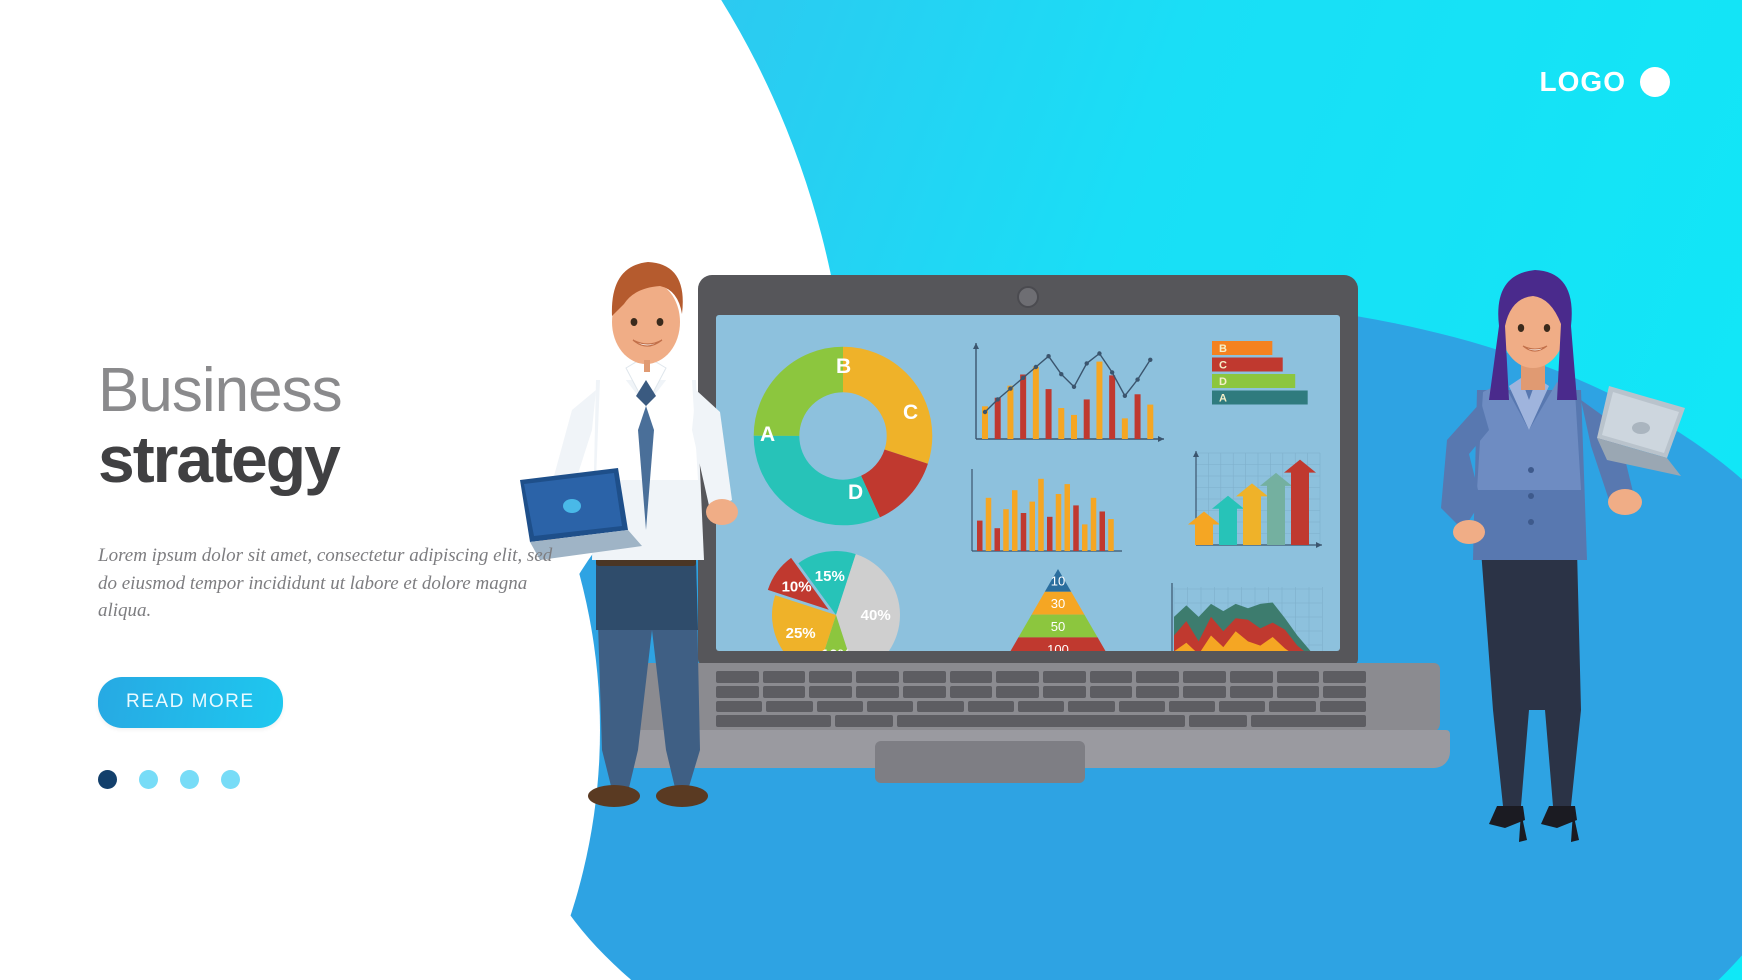 This screenshot has height=980, width=1742. What do you see at coordinates (117, 82) in the screenshot?
I see `nav-item-home: HOME` at bounding box center [117, 82].